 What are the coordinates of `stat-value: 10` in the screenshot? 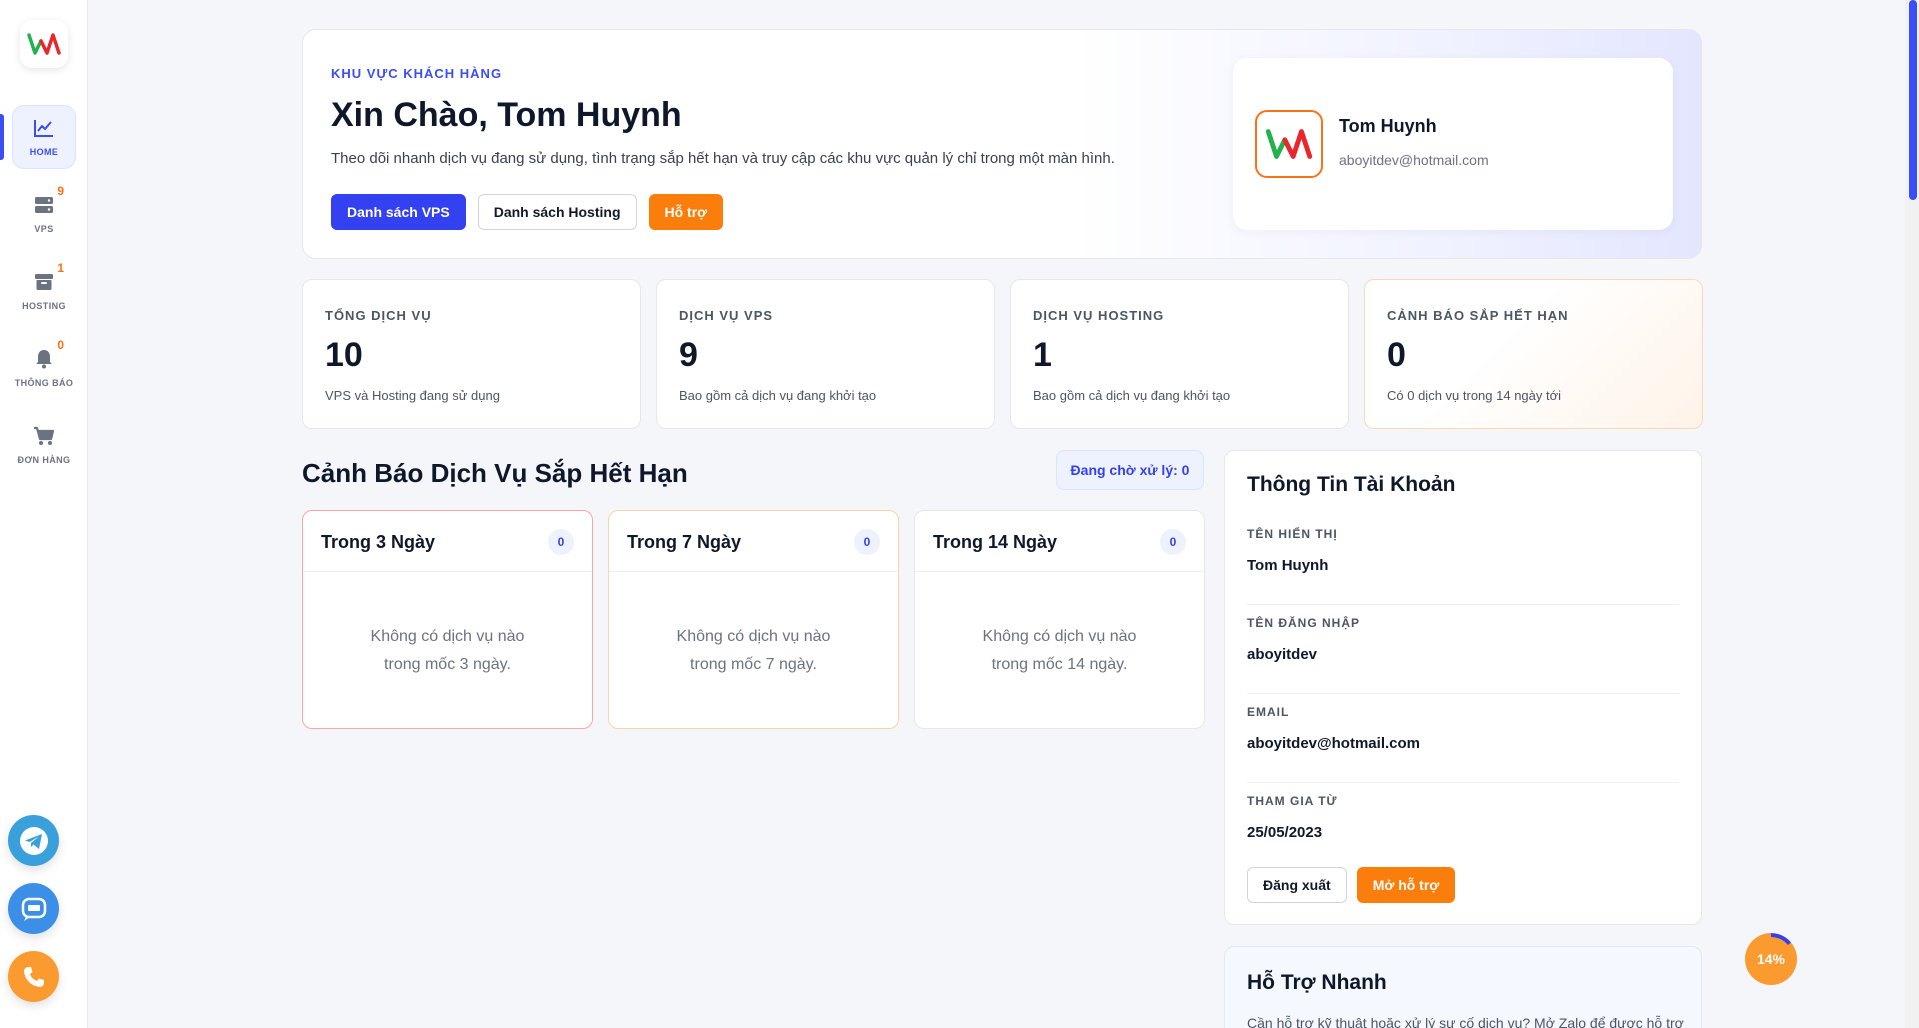 It's located at (344, 355).